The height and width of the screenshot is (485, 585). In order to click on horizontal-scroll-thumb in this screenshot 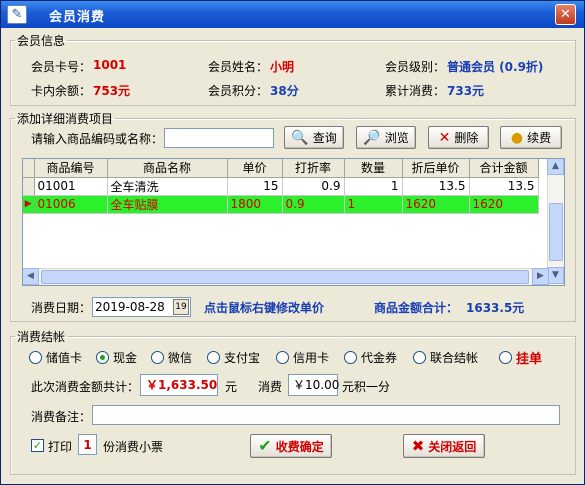, I will do `click(285, 277)`.